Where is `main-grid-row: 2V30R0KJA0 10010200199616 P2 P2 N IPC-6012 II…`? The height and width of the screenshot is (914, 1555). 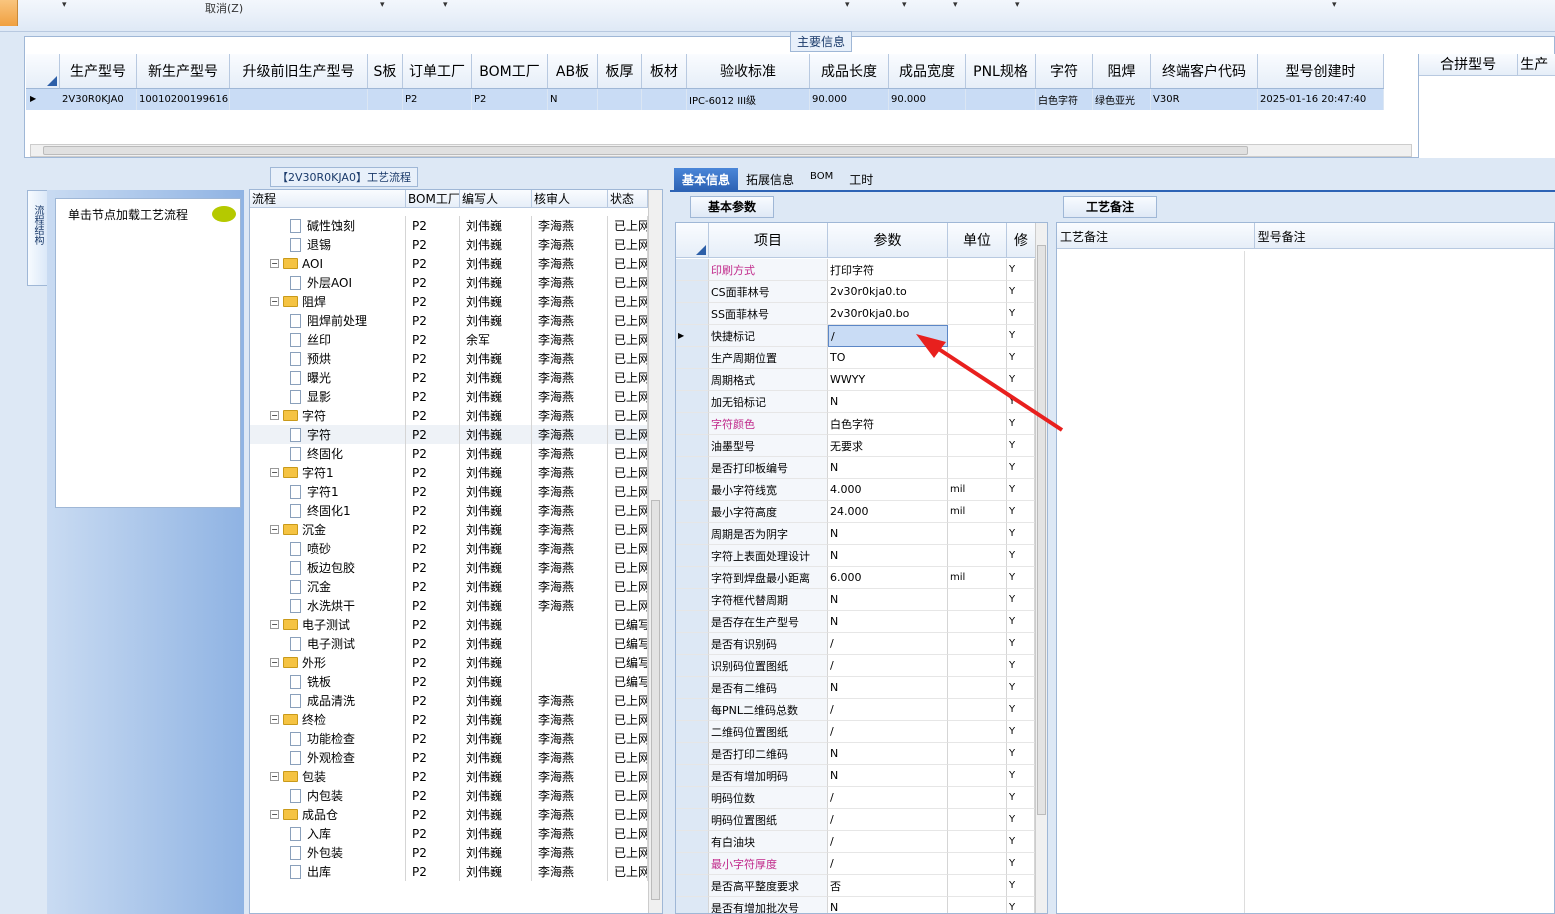 main-grid-row: 2V30R0KJA0 10010200199616 P2 P2 N IPC-6012 II… is located at coordinates (722, 99).